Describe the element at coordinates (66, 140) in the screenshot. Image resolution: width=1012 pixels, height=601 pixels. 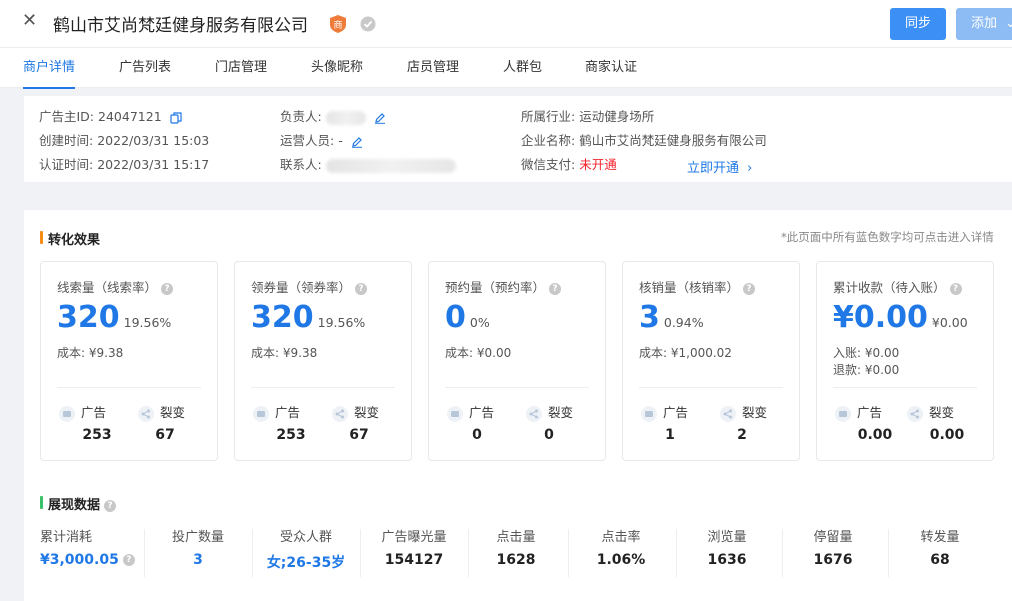
I see `created-time-label: 创建时间:` at that location.